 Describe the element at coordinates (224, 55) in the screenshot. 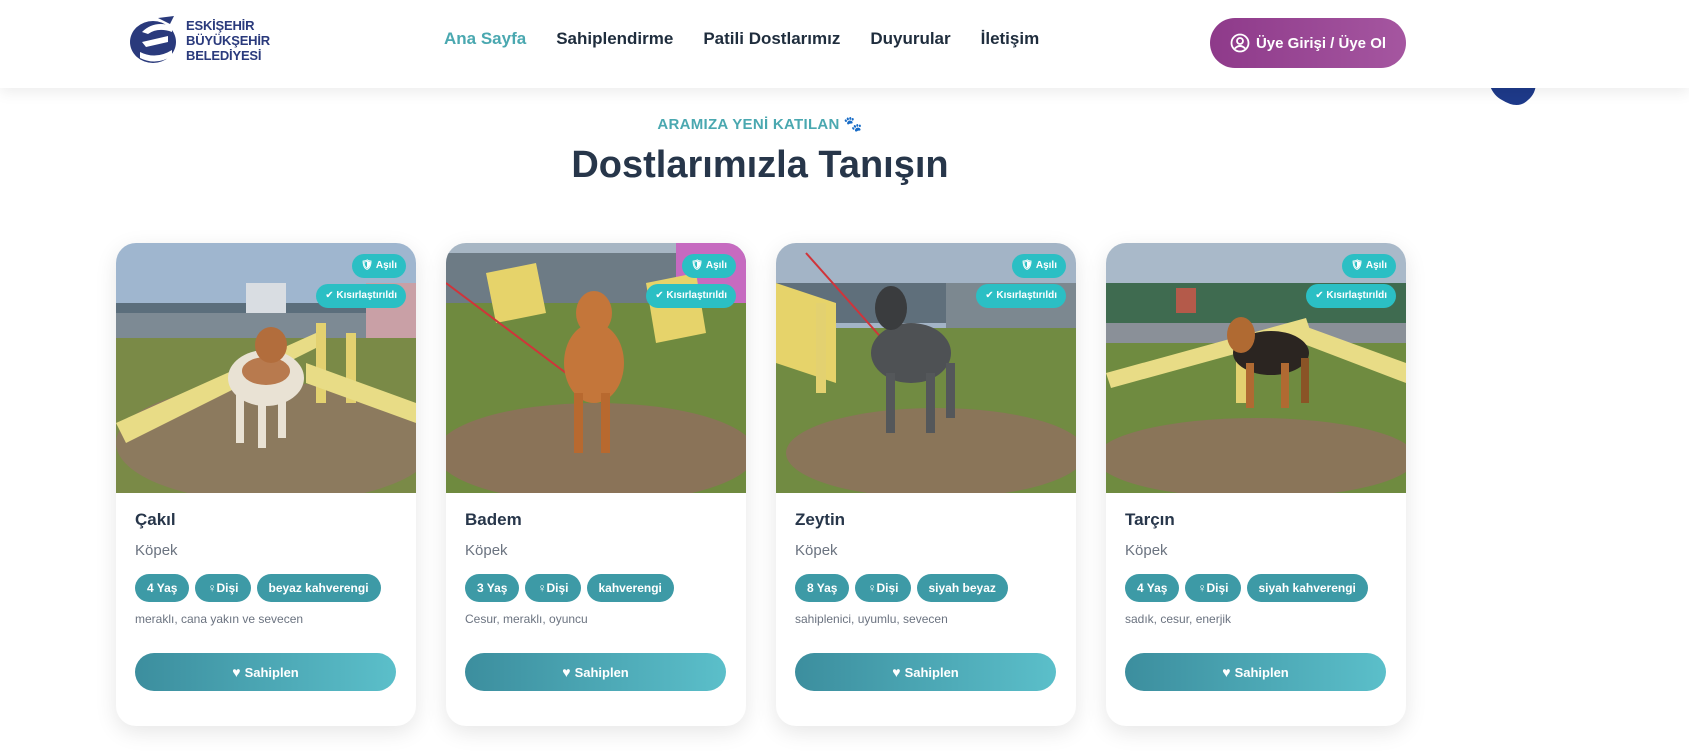

I see `logo-line-3: BELEDİYESİ` at that location.